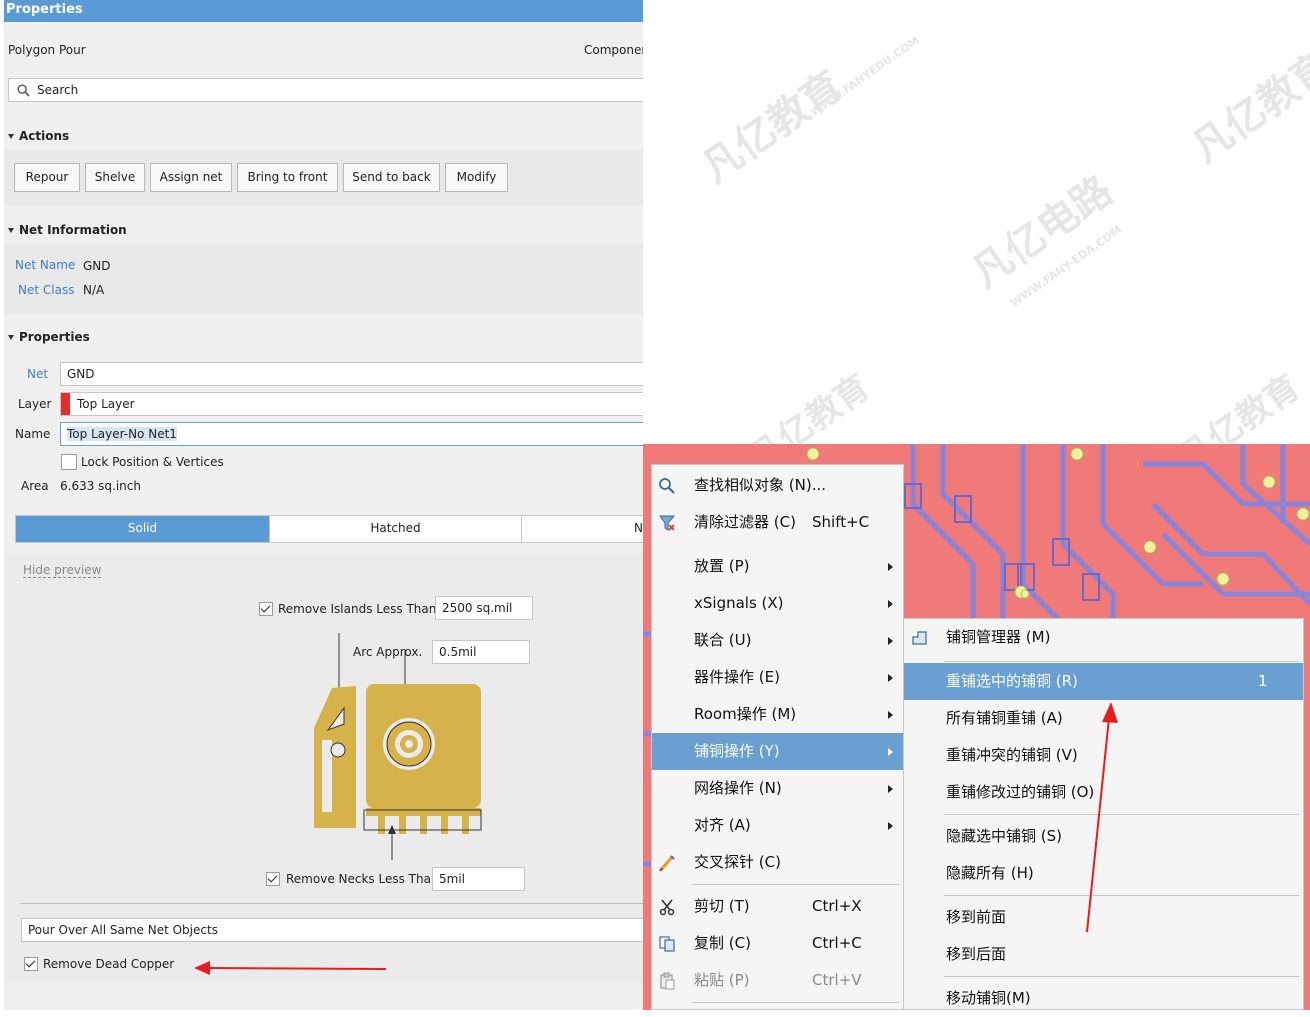 The width and height of the screenshot is (1310, 1017). I want to click on menu-item-component-actions: 器件操作 (E), so click(777, 677).